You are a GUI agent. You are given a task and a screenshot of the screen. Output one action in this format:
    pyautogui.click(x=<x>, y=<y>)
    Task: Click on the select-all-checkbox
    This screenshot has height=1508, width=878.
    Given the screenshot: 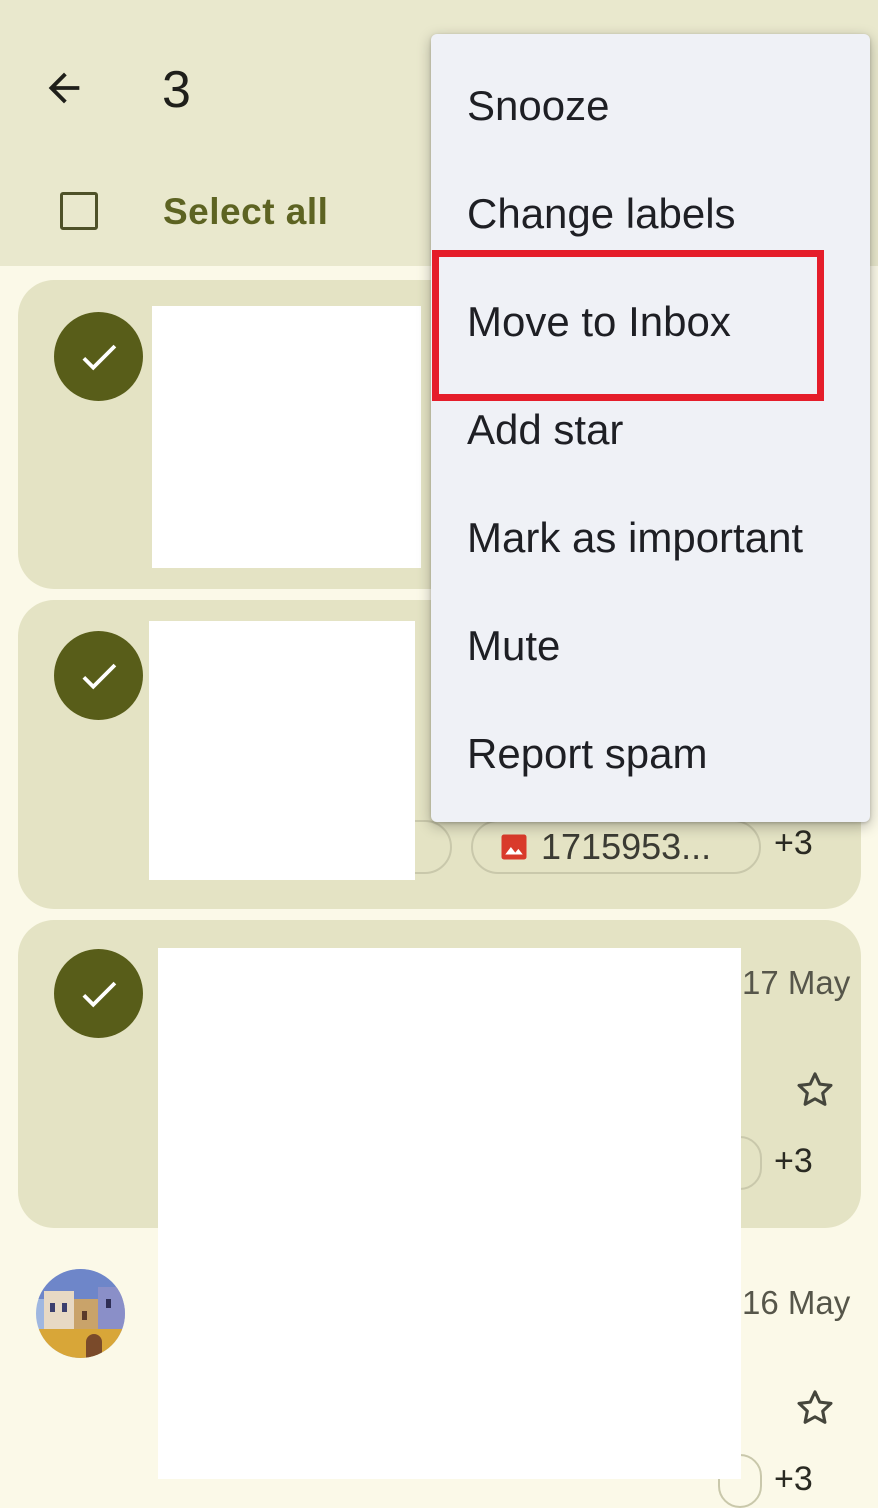 What is the action you would take?
    pyautogui.click(x=79, y=211)
    